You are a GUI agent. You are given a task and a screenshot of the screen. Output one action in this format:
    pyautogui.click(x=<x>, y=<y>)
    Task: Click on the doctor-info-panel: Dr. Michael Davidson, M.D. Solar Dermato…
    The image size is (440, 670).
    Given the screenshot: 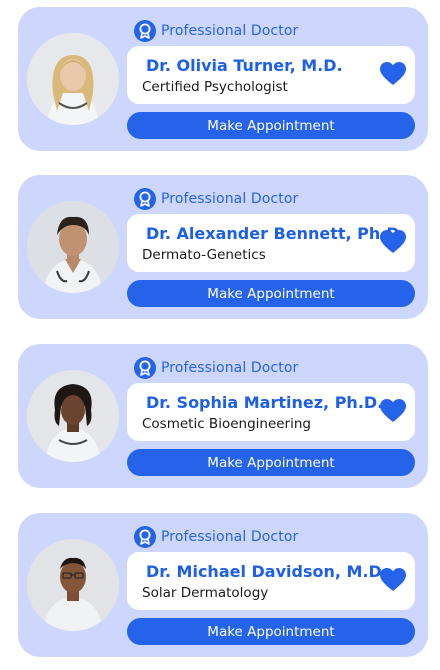 What is the action you would take?
    pyautogui.click(x=271, y=581)
    